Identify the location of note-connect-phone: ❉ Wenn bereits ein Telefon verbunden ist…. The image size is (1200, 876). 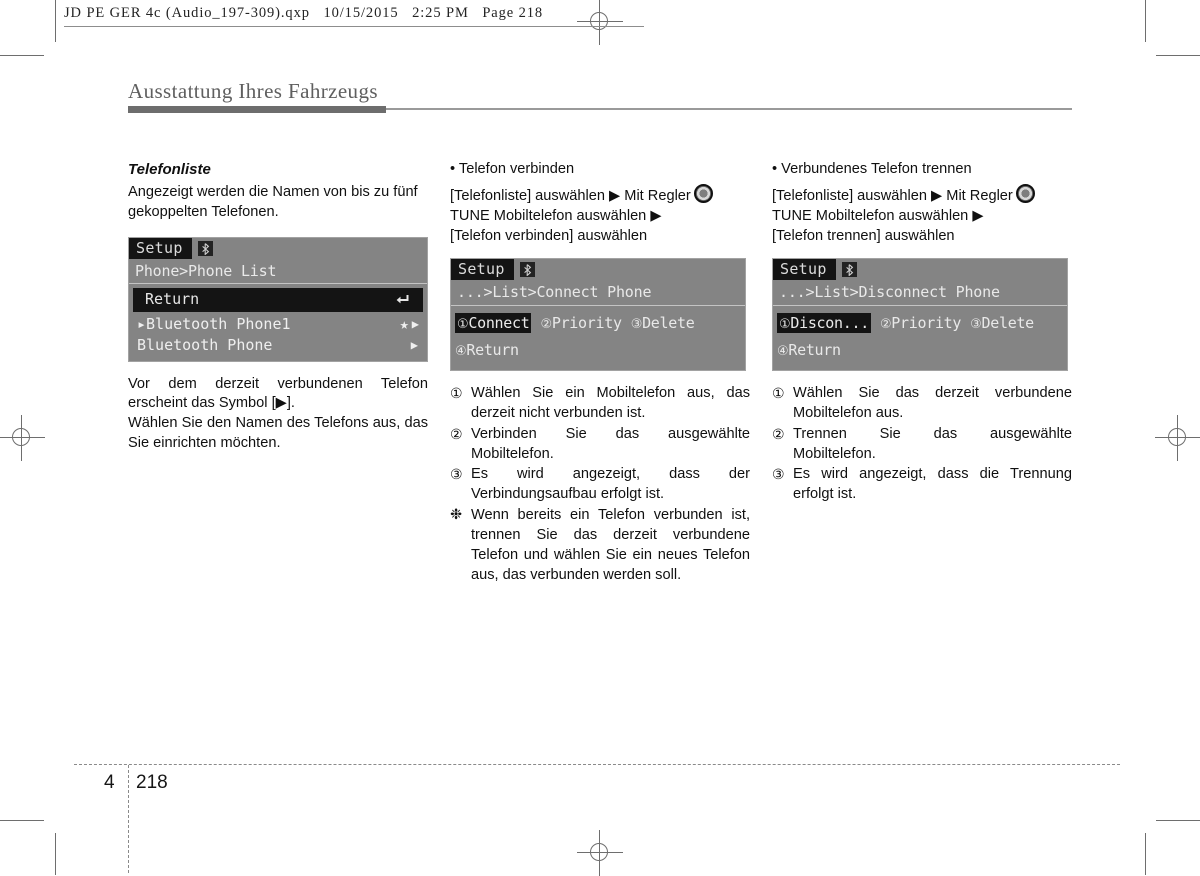
(600, 545).